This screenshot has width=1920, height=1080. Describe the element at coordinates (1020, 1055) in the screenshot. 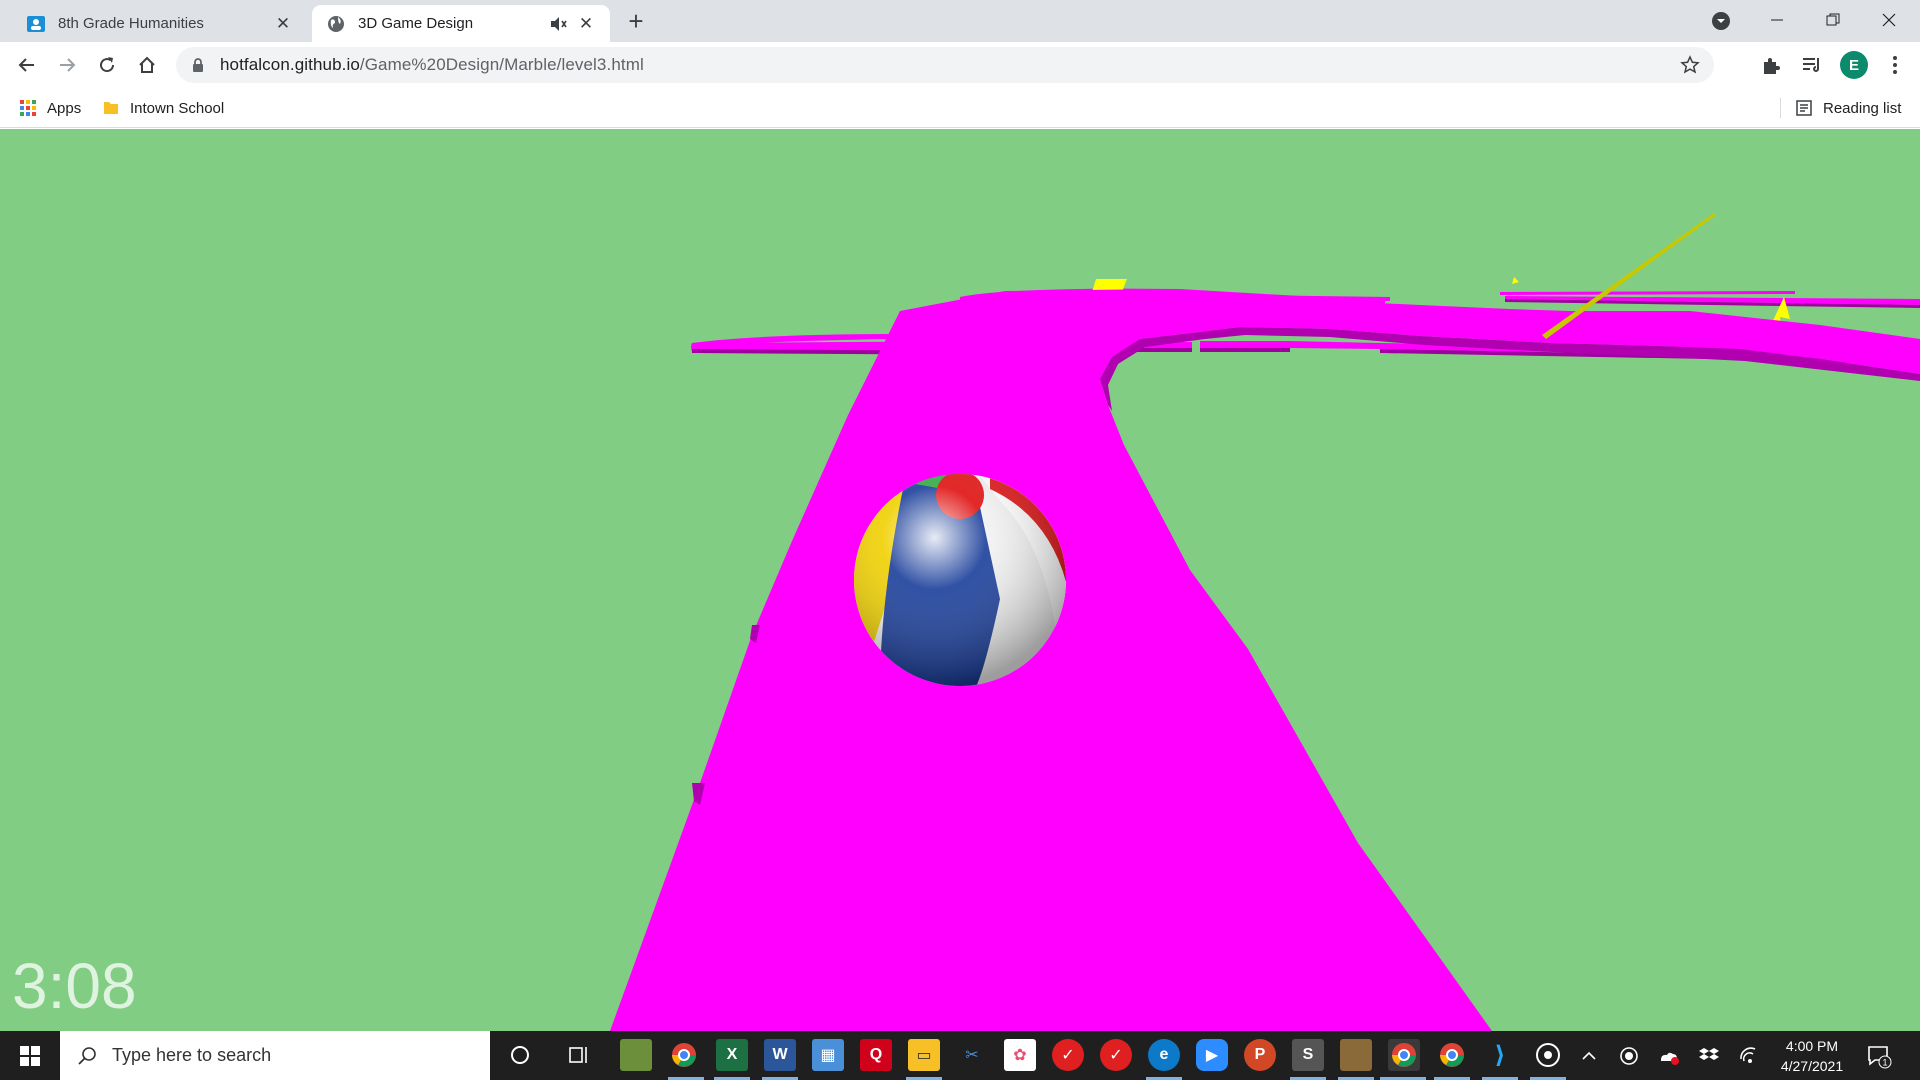

I see `photos-icon: ✿` at that location.